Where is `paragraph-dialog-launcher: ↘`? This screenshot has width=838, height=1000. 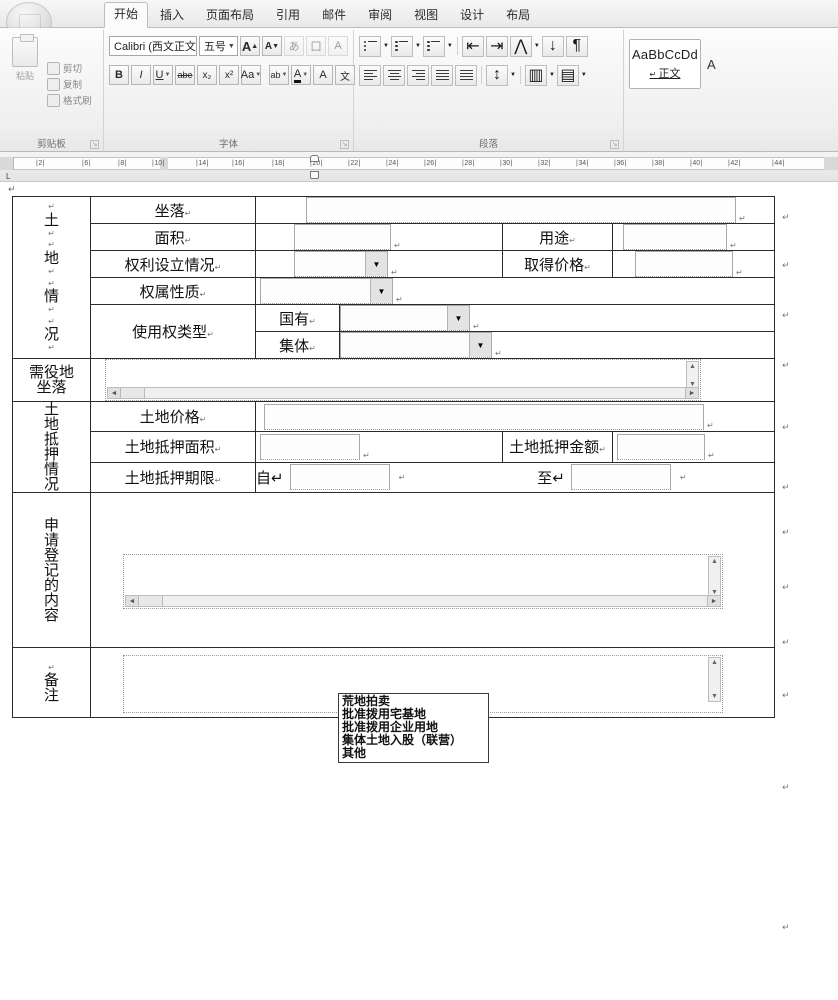
paragraph-dialog-launcher: ↘ is located at coordinates (614, 144).